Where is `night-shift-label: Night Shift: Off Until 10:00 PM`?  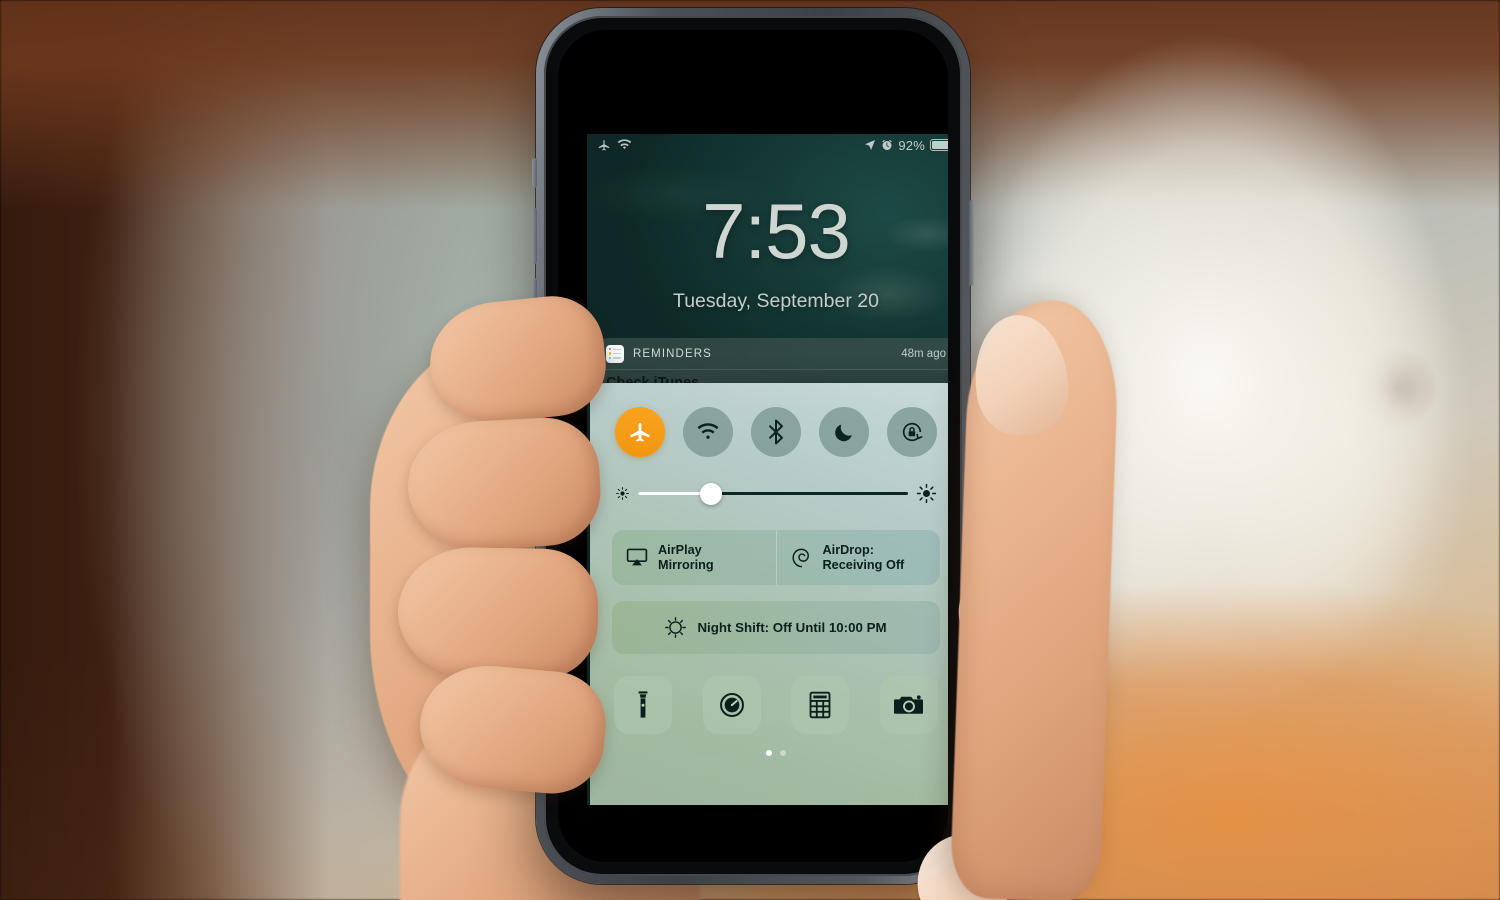
night-shift-label: Night Shift: Off Until 10:00 PM is located at coordinates (792, 627).